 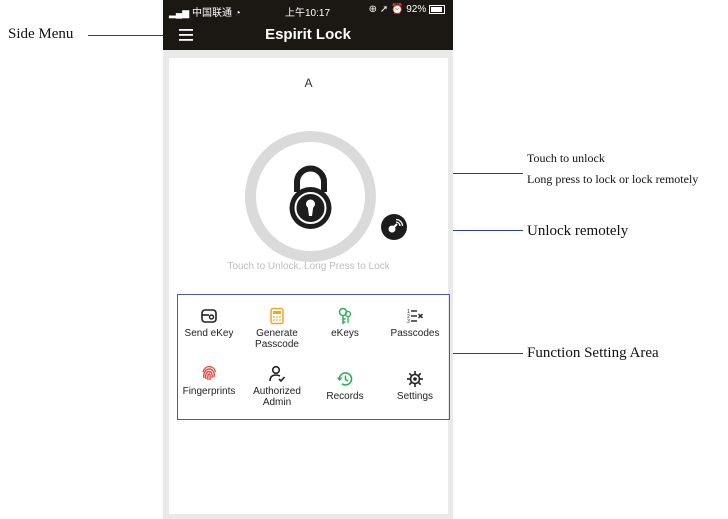 I want to click on authorized-admin-button: Authorized Admin, so click(x=277, y=386).